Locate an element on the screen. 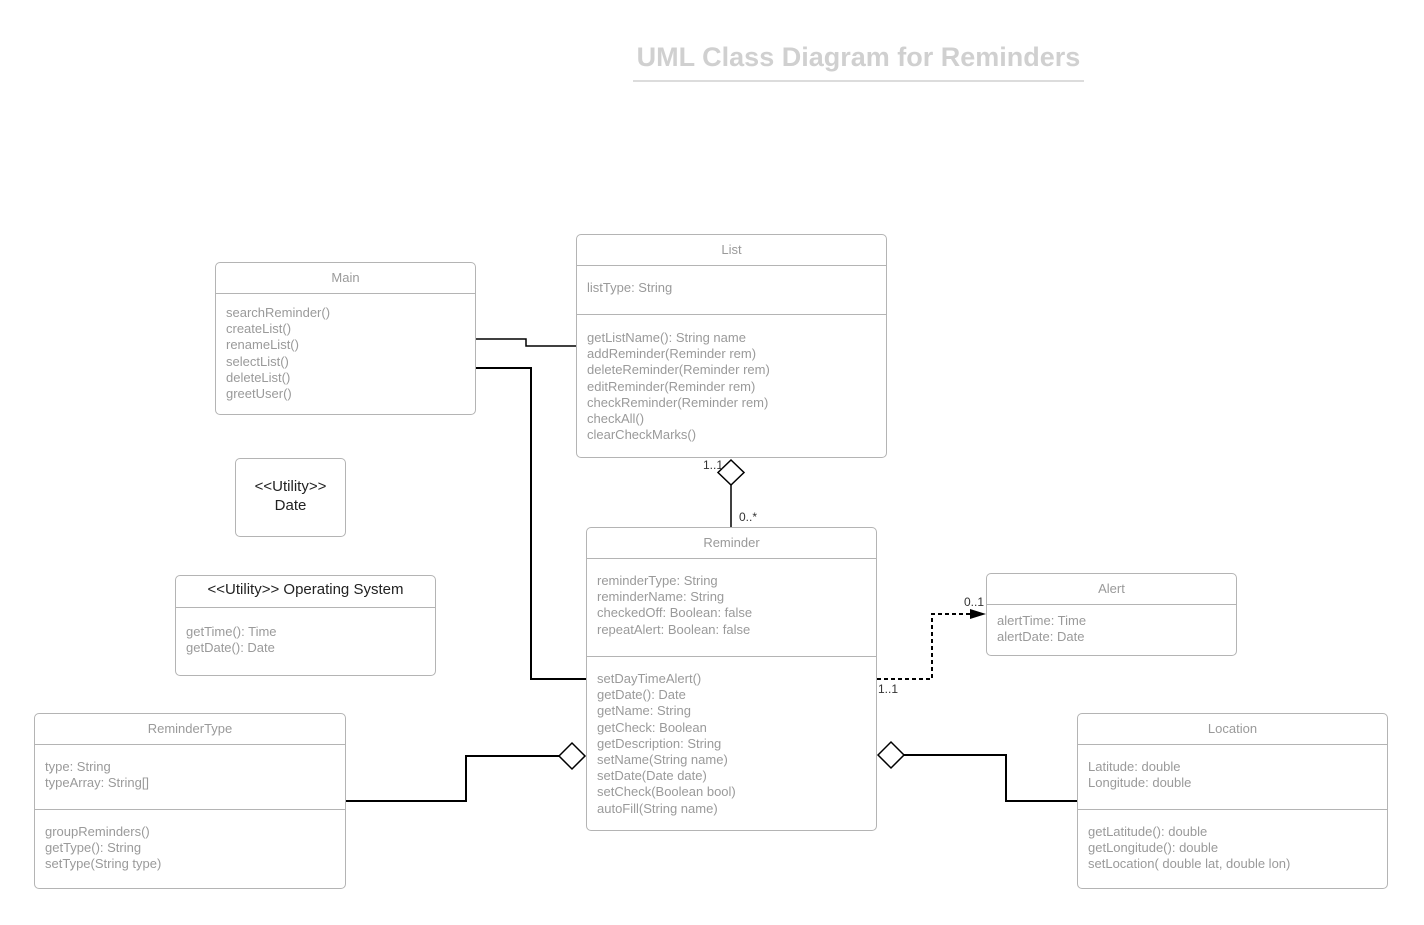 Image resolution: width=1424 pixels, height=925 pixels. date-utility-name: Date is located at coordinates (290, 505).